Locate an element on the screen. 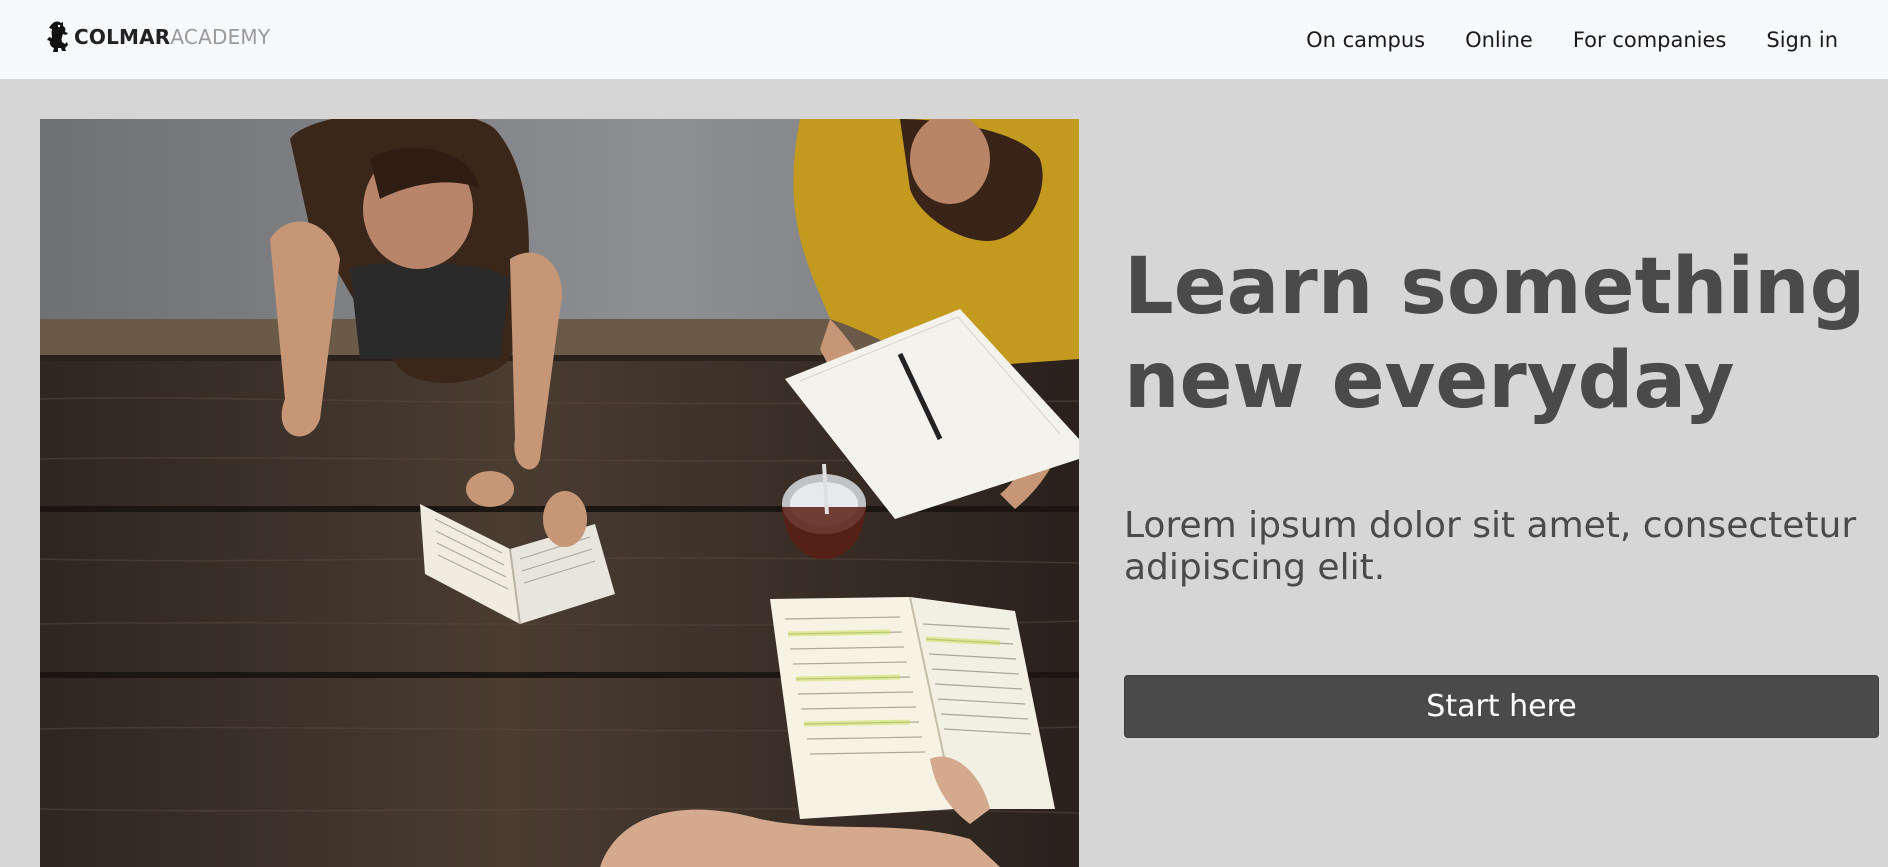 This screenshot has width=1888, height=867. nav-link-sign-in: Sign in is located at coordinates (1802, 40).